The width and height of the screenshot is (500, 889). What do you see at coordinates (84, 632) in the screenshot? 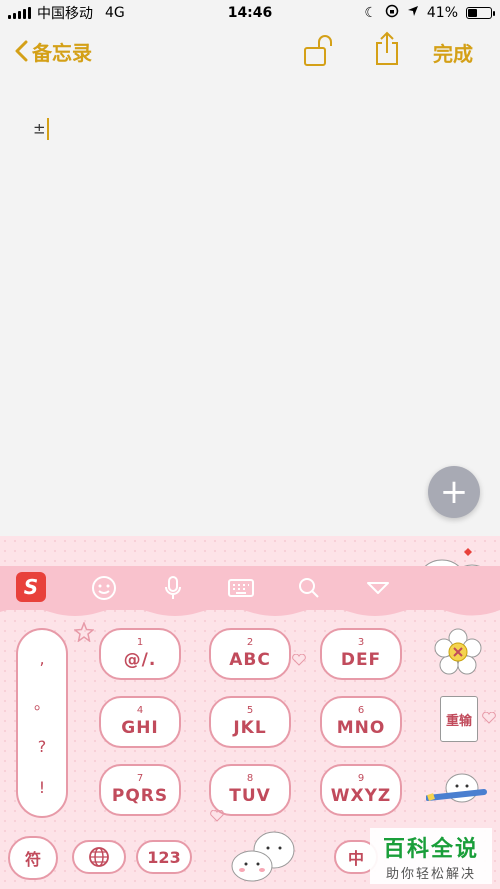
I see `star-icon` at bounding box center [84, 632].